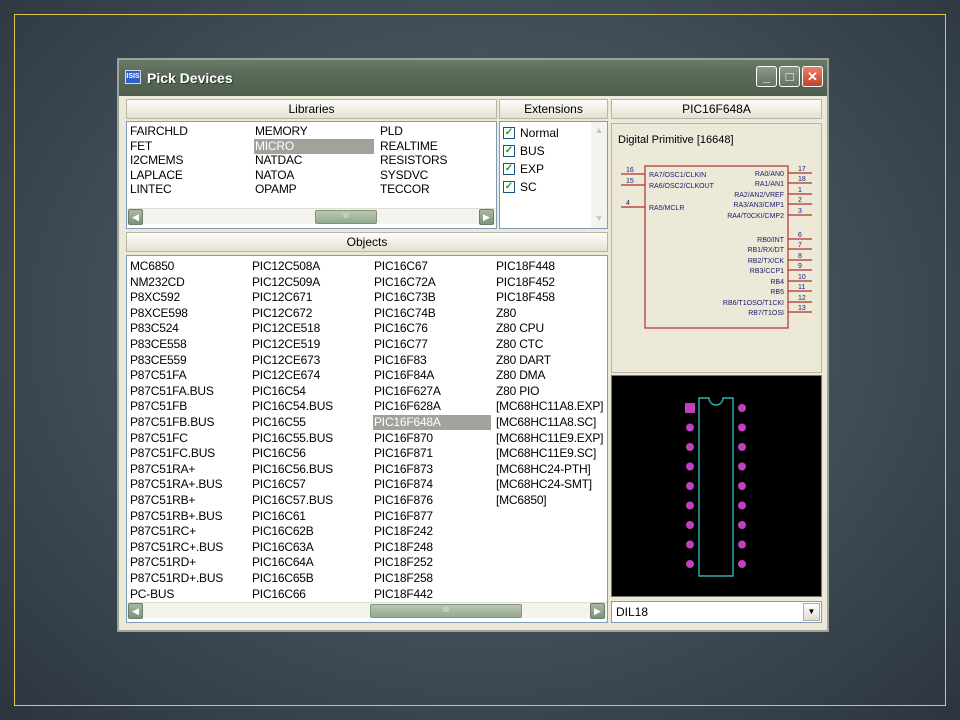 The height and width of the screenshot is (720, 960). What do you see at coordinates (432, 422) in the screenshot?
I see `object-item: PIC16F648A` at bounding box center [432, 422].